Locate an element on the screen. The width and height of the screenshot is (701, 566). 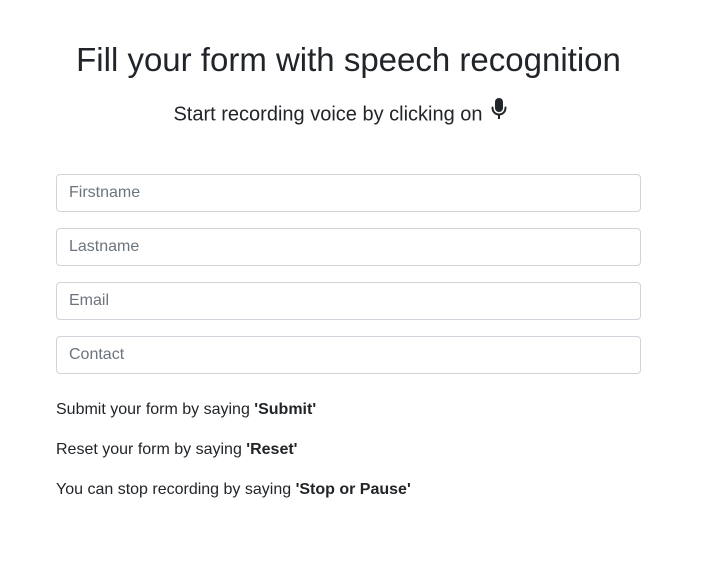
reset-hint: Reset your form by saying 'Reset' is located at coordinates (176, 450).